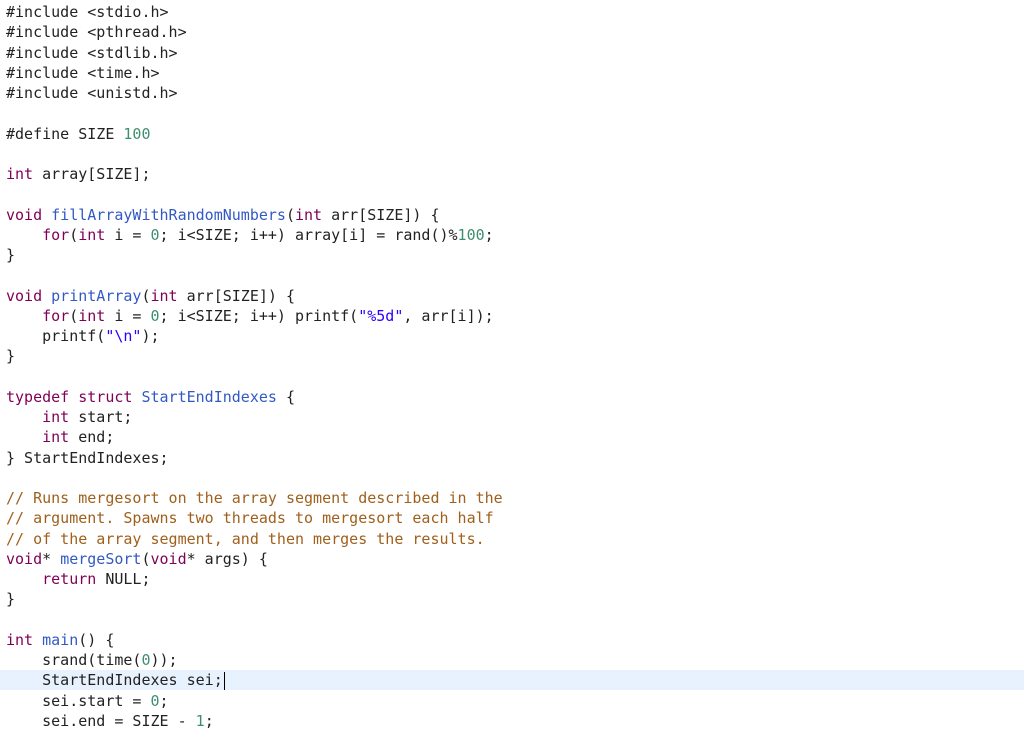  What do you see at coordinates (101, 558) in the screenshot?
I see `code-token: mergeSort` at bounding box center [101, 558].